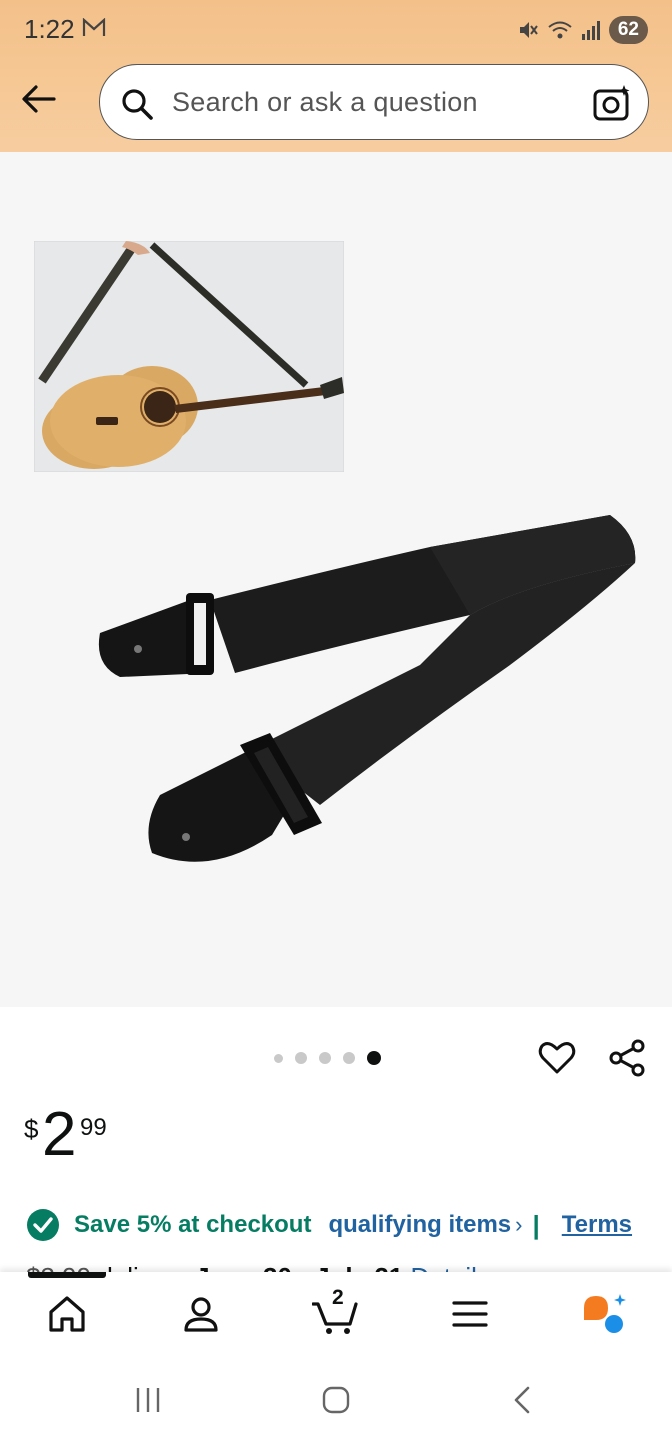 This screenshot has width=672, height=1440. I want to click on status-bar: 1:22 62, so click(336, 30).